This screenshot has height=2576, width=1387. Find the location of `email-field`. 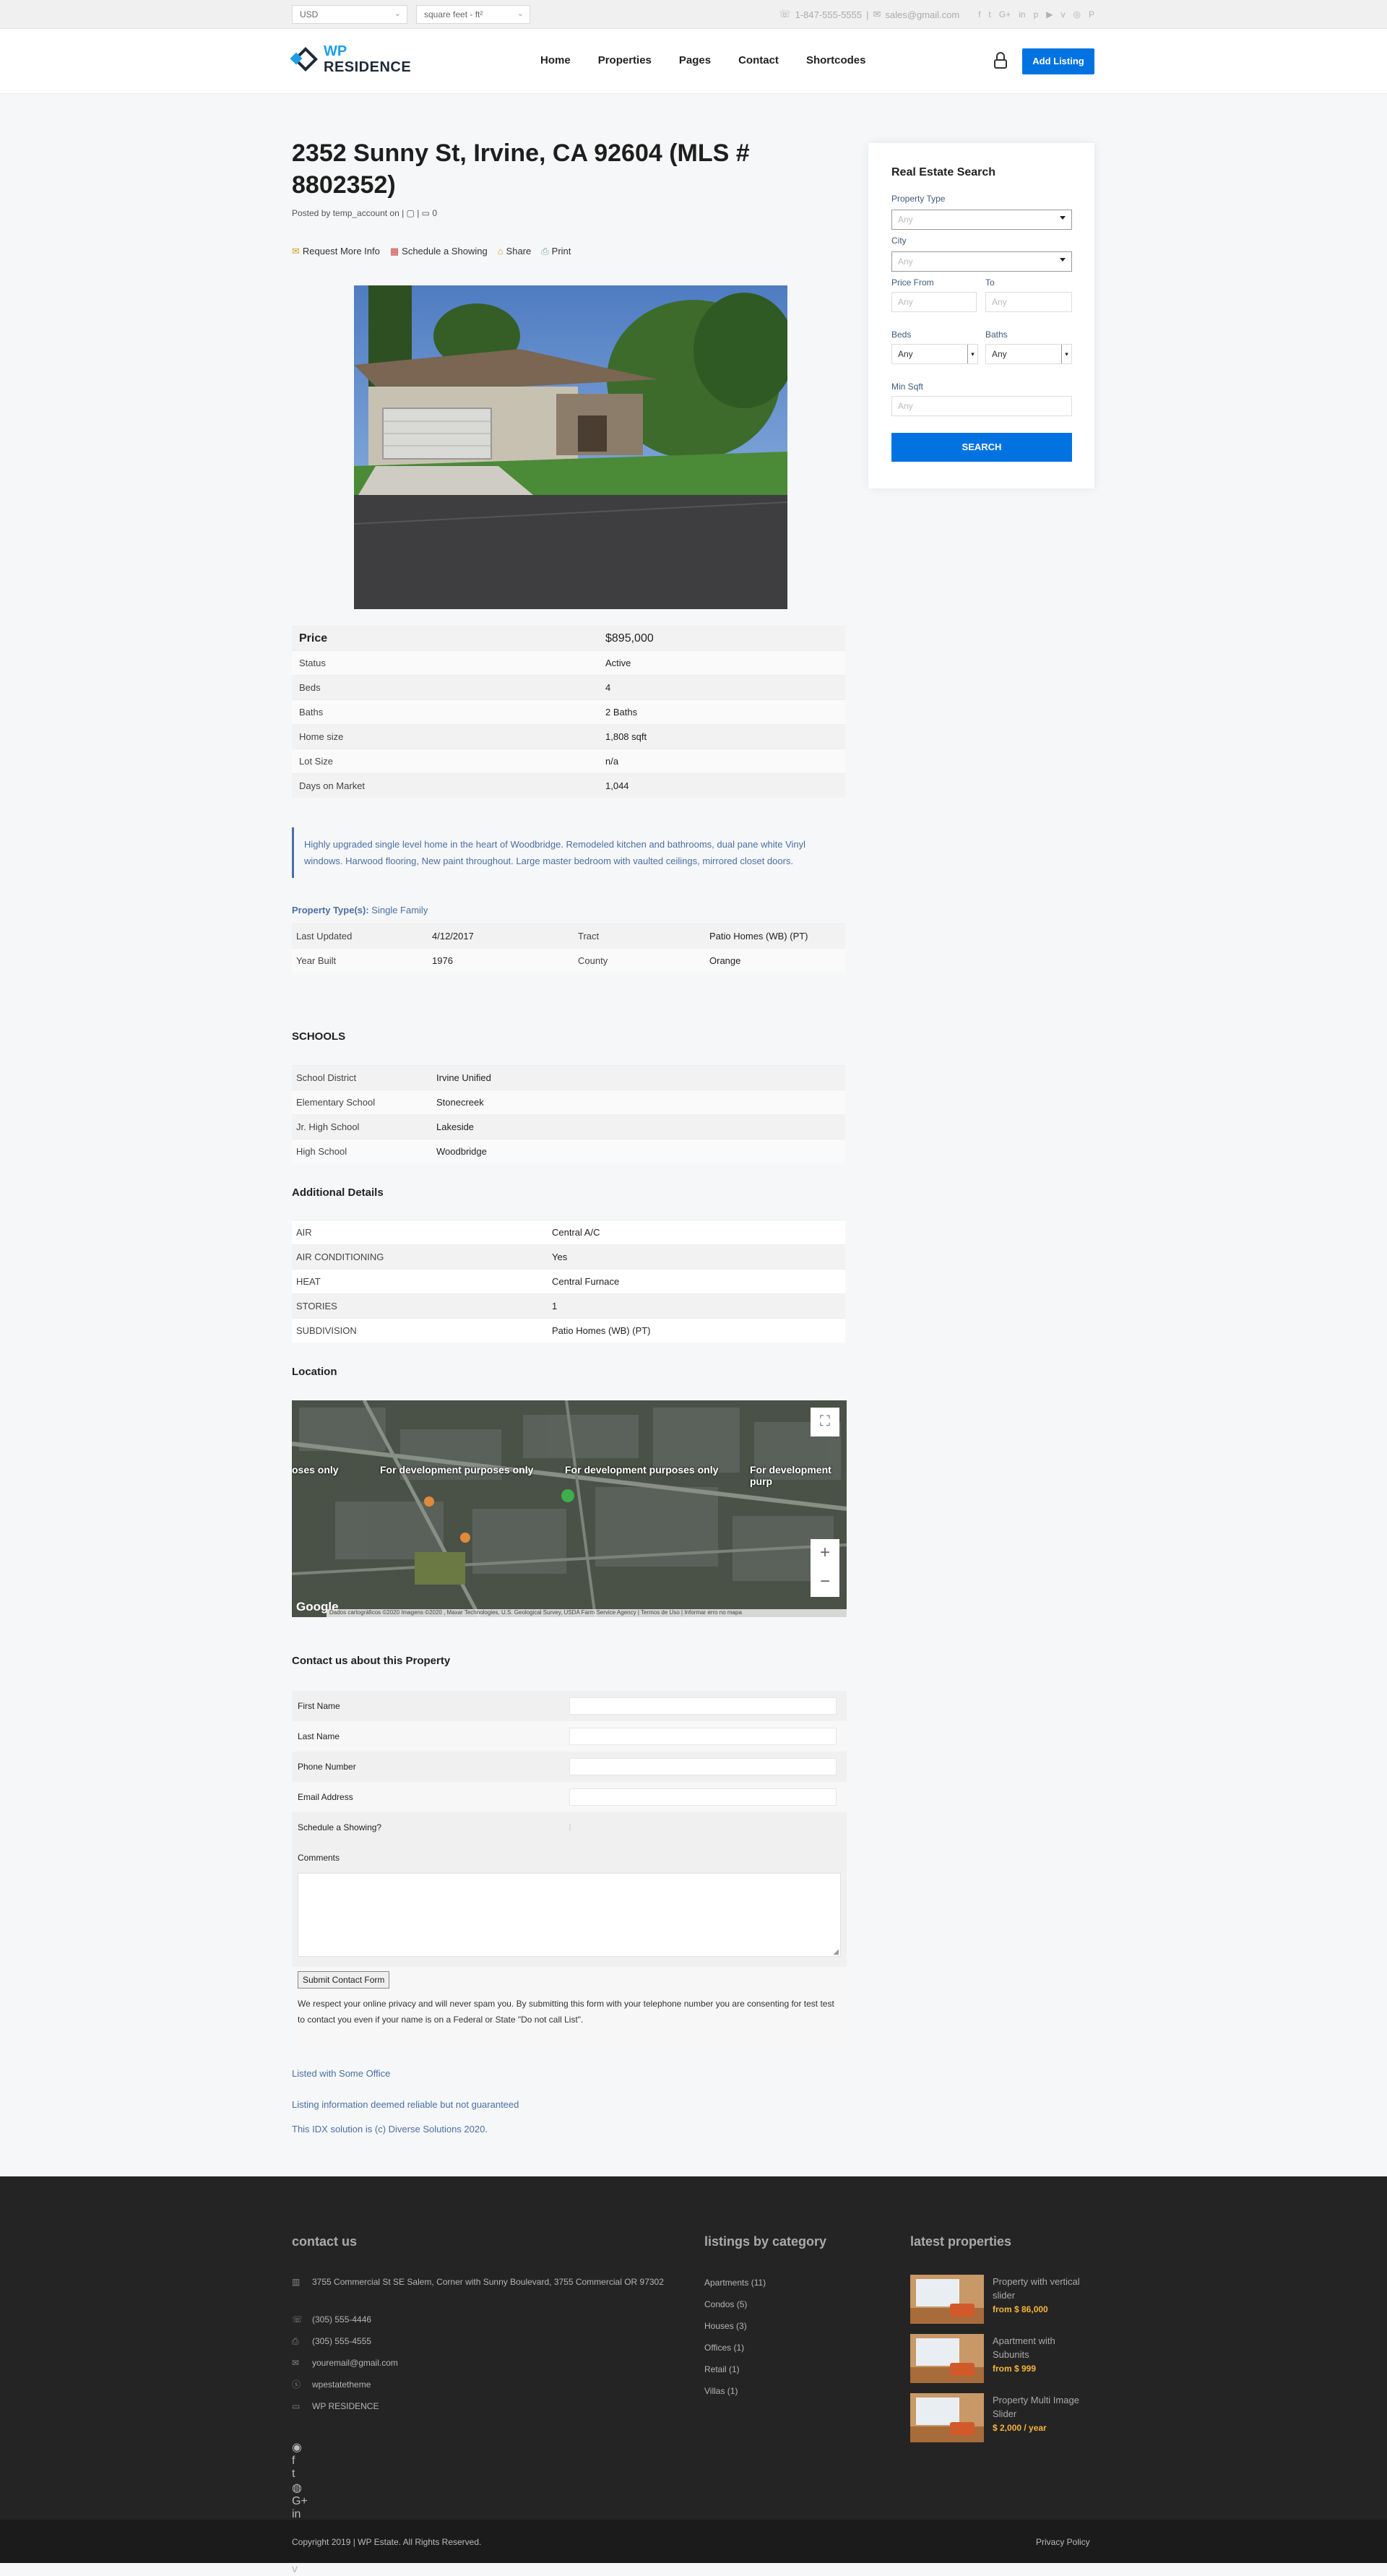

email-field is located at coordinates (703, 1797).